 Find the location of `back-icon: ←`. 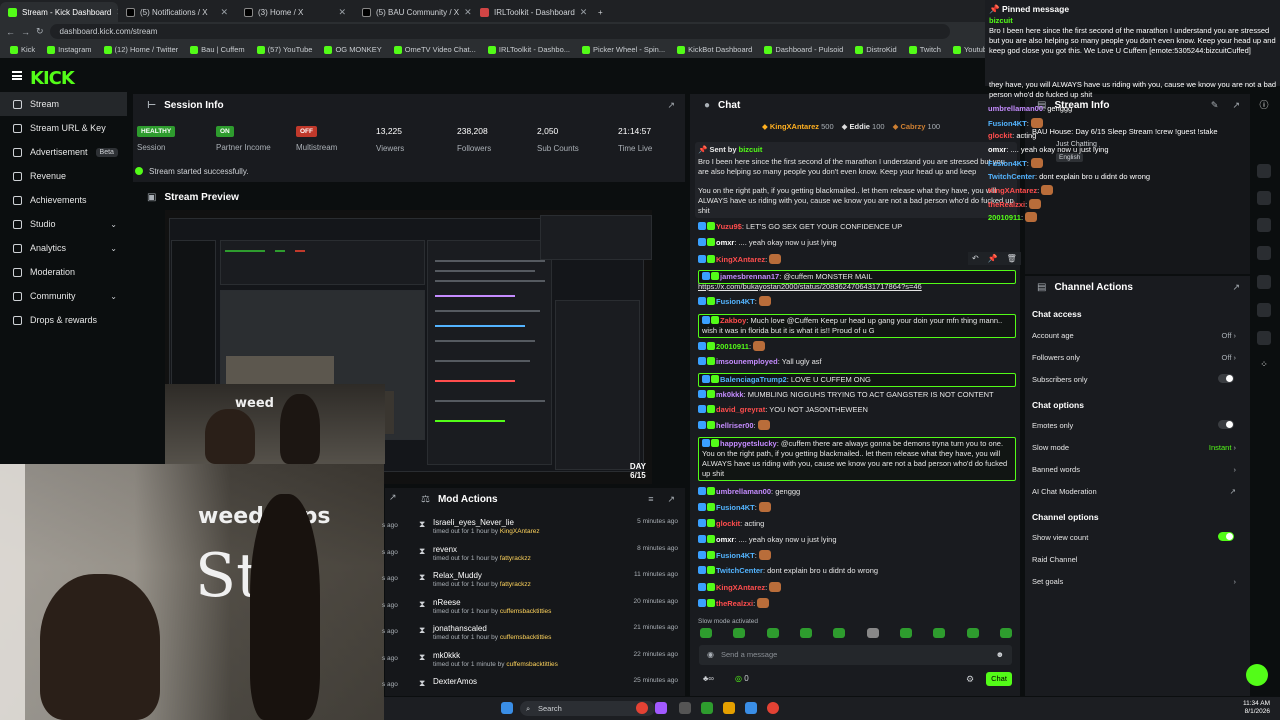

back-icon: ← is located at coordinates (10, 32).